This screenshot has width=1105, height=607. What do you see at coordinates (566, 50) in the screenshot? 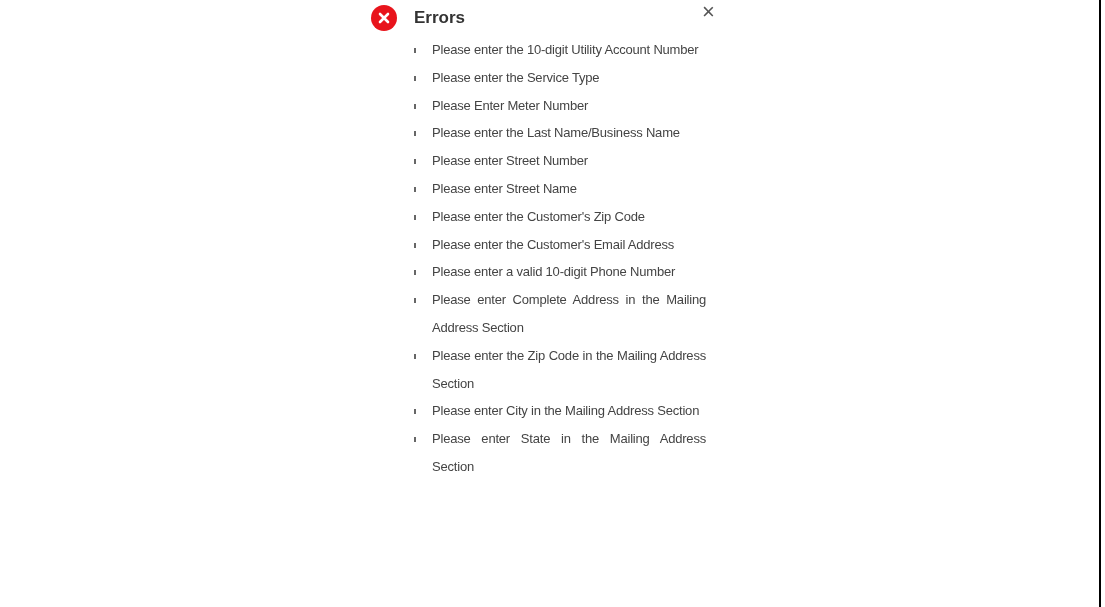
I see `error-message: Please enter the 10-digit Utility Account Number` at bounding box center [566, 50].